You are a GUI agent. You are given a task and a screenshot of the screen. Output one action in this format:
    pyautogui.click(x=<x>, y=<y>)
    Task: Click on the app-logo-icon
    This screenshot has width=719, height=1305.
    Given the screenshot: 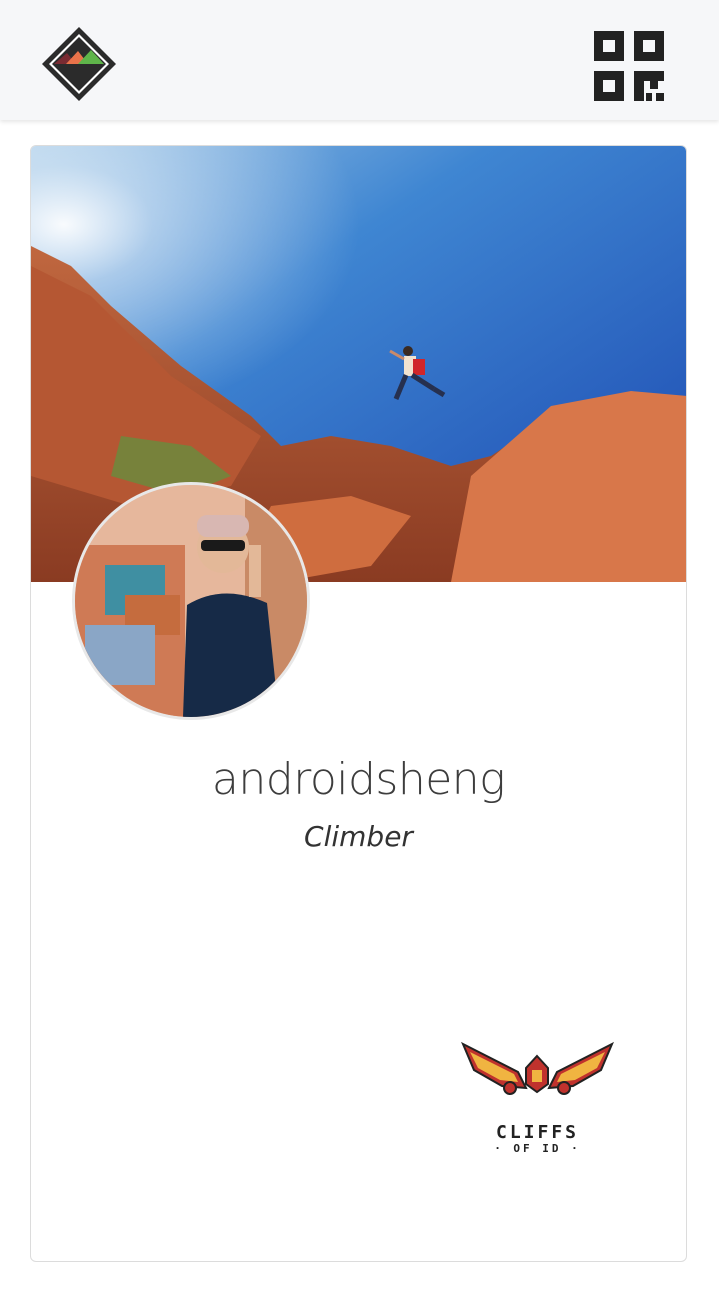 What is the action you would take?
    pyautogui.click(x=79, y=64)
    